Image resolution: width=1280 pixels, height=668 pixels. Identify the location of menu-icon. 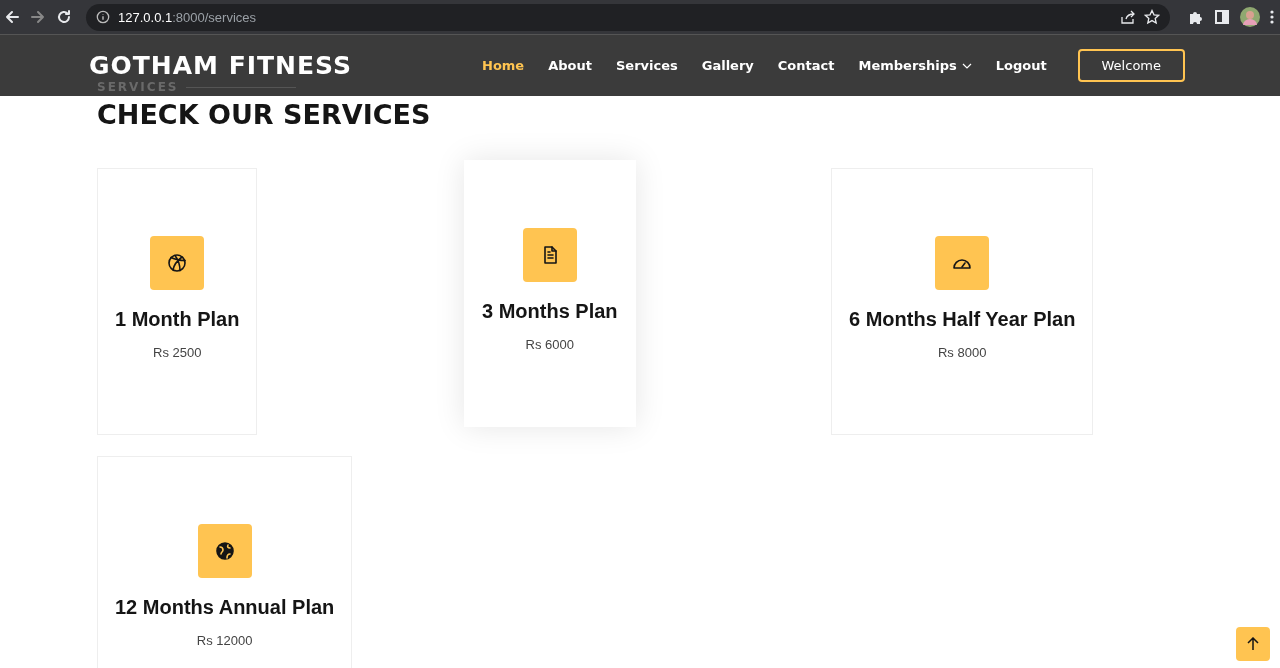
(1272, 17).